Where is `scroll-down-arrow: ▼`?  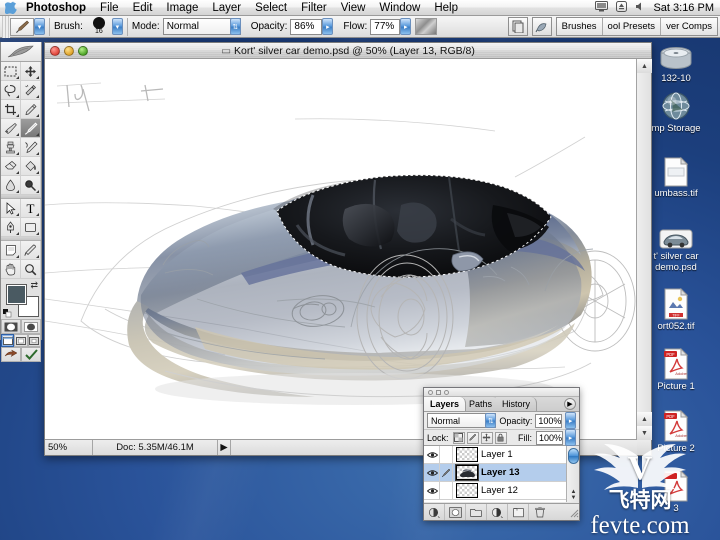 scroll-down-arrow: ▼ is located at coordinates (573, 498).